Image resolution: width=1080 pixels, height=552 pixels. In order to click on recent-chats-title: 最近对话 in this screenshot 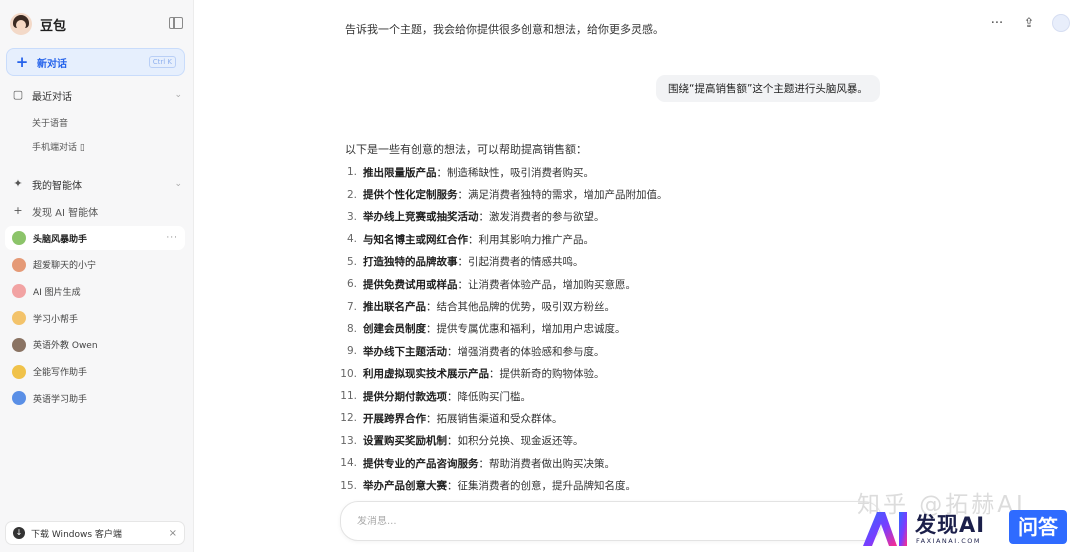, I will do `click(52, 97)`.